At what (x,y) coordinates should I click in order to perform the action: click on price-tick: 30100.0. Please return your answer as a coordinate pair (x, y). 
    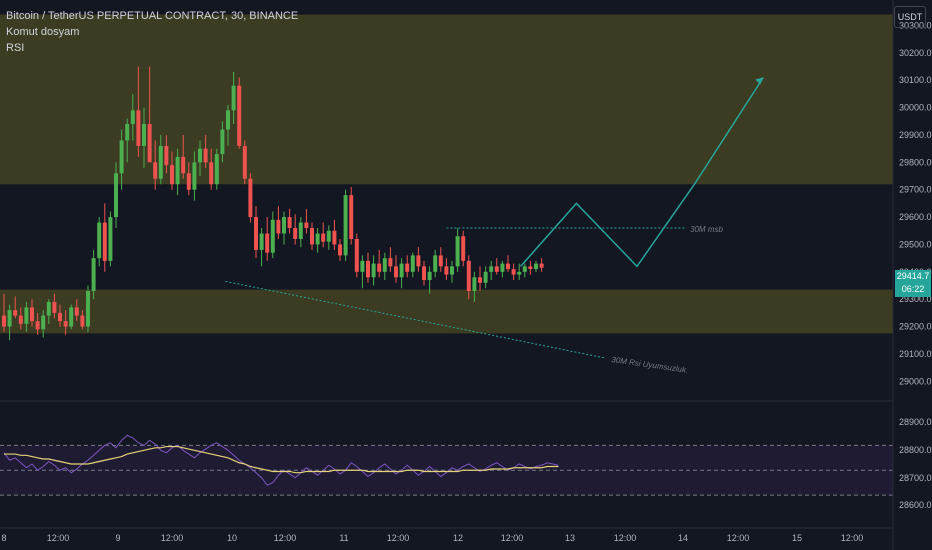
    Looking at the image, I should click on (915, 80).